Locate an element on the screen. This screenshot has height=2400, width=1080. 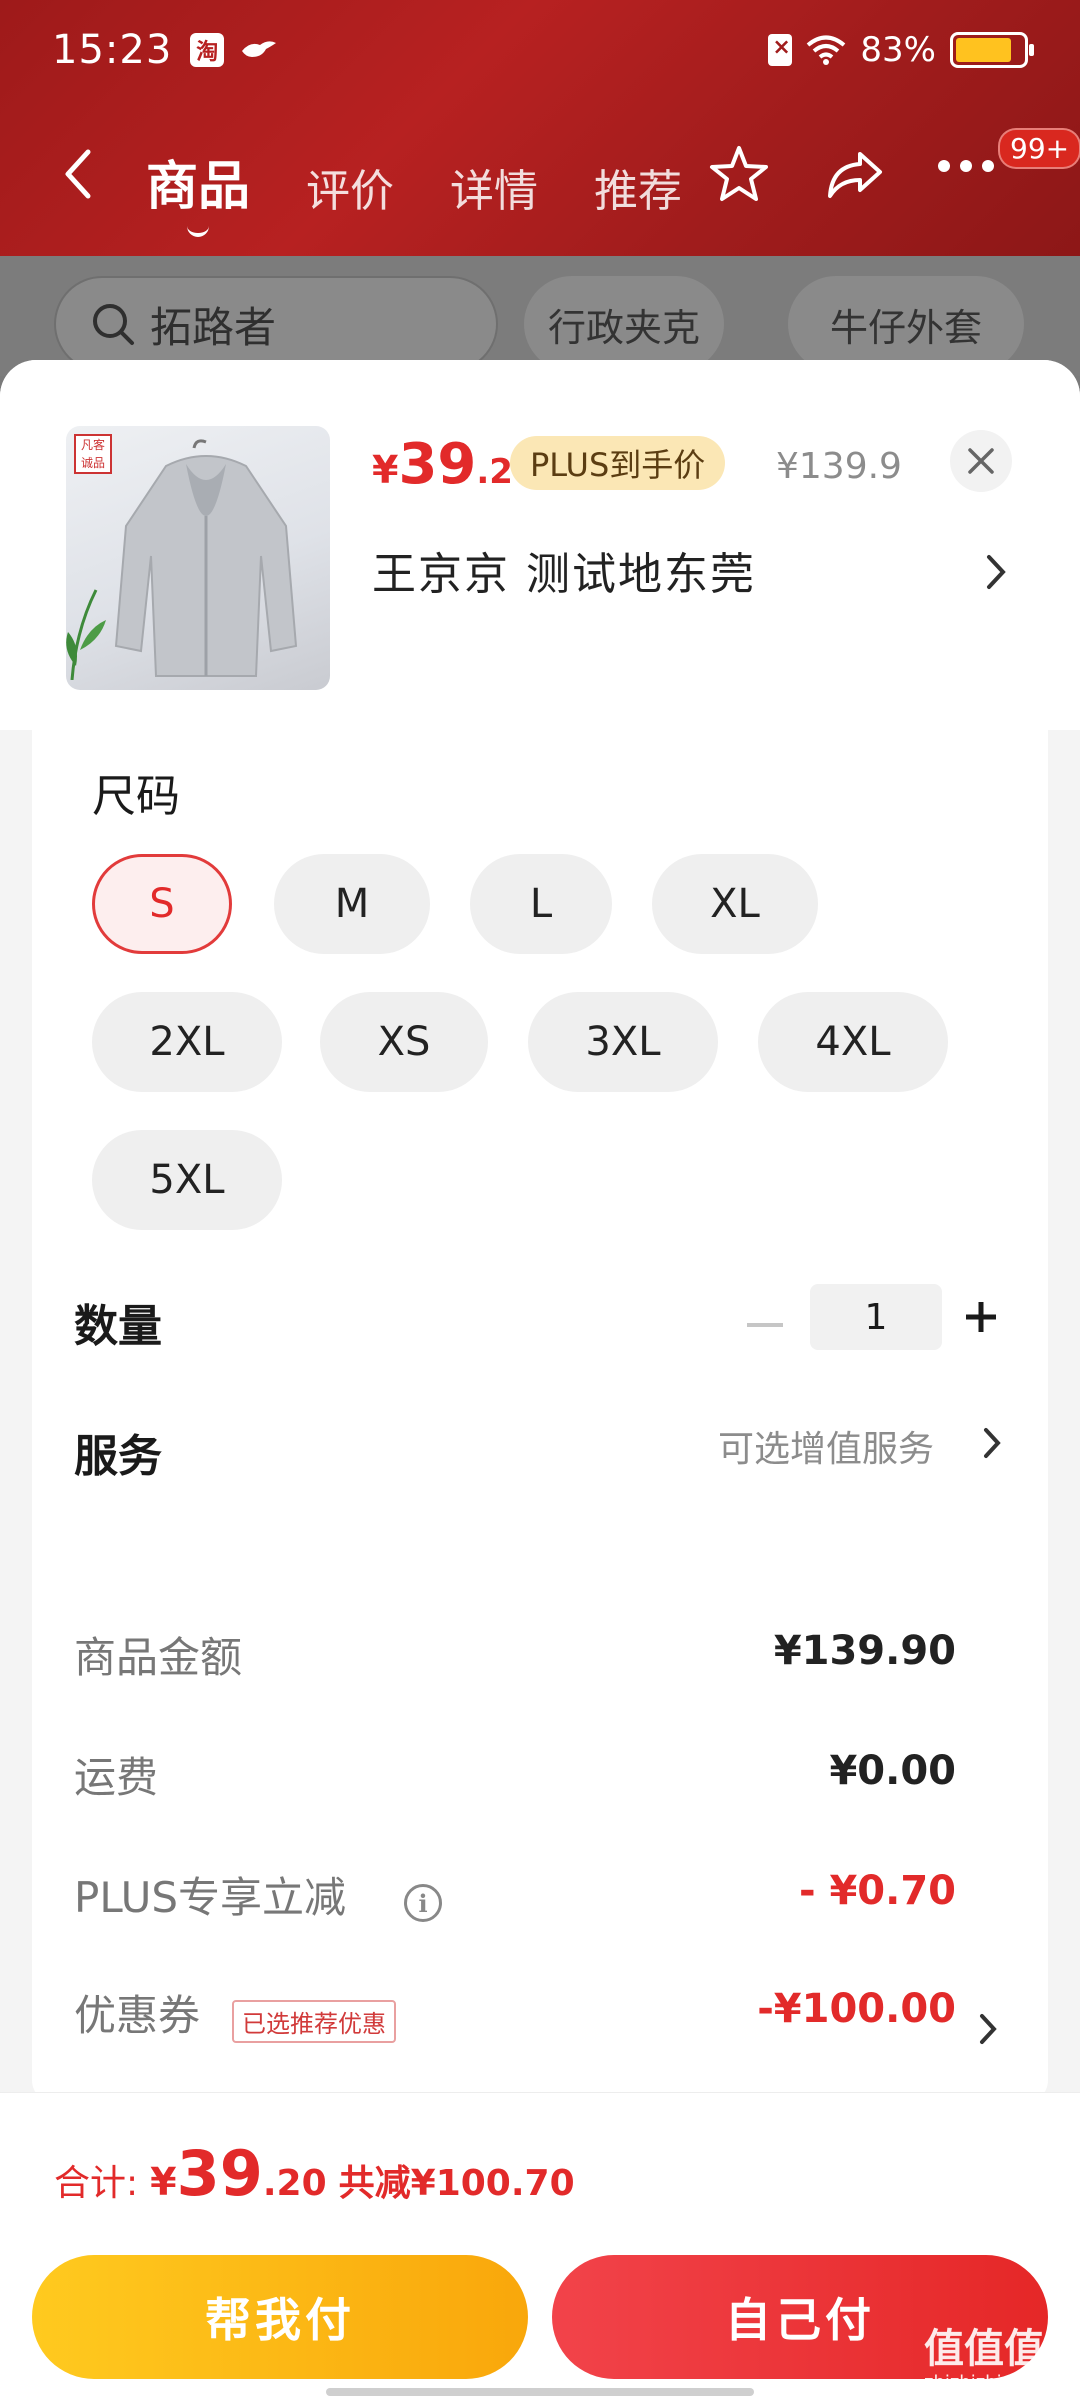
close-button is located at coordinates (981, 461).